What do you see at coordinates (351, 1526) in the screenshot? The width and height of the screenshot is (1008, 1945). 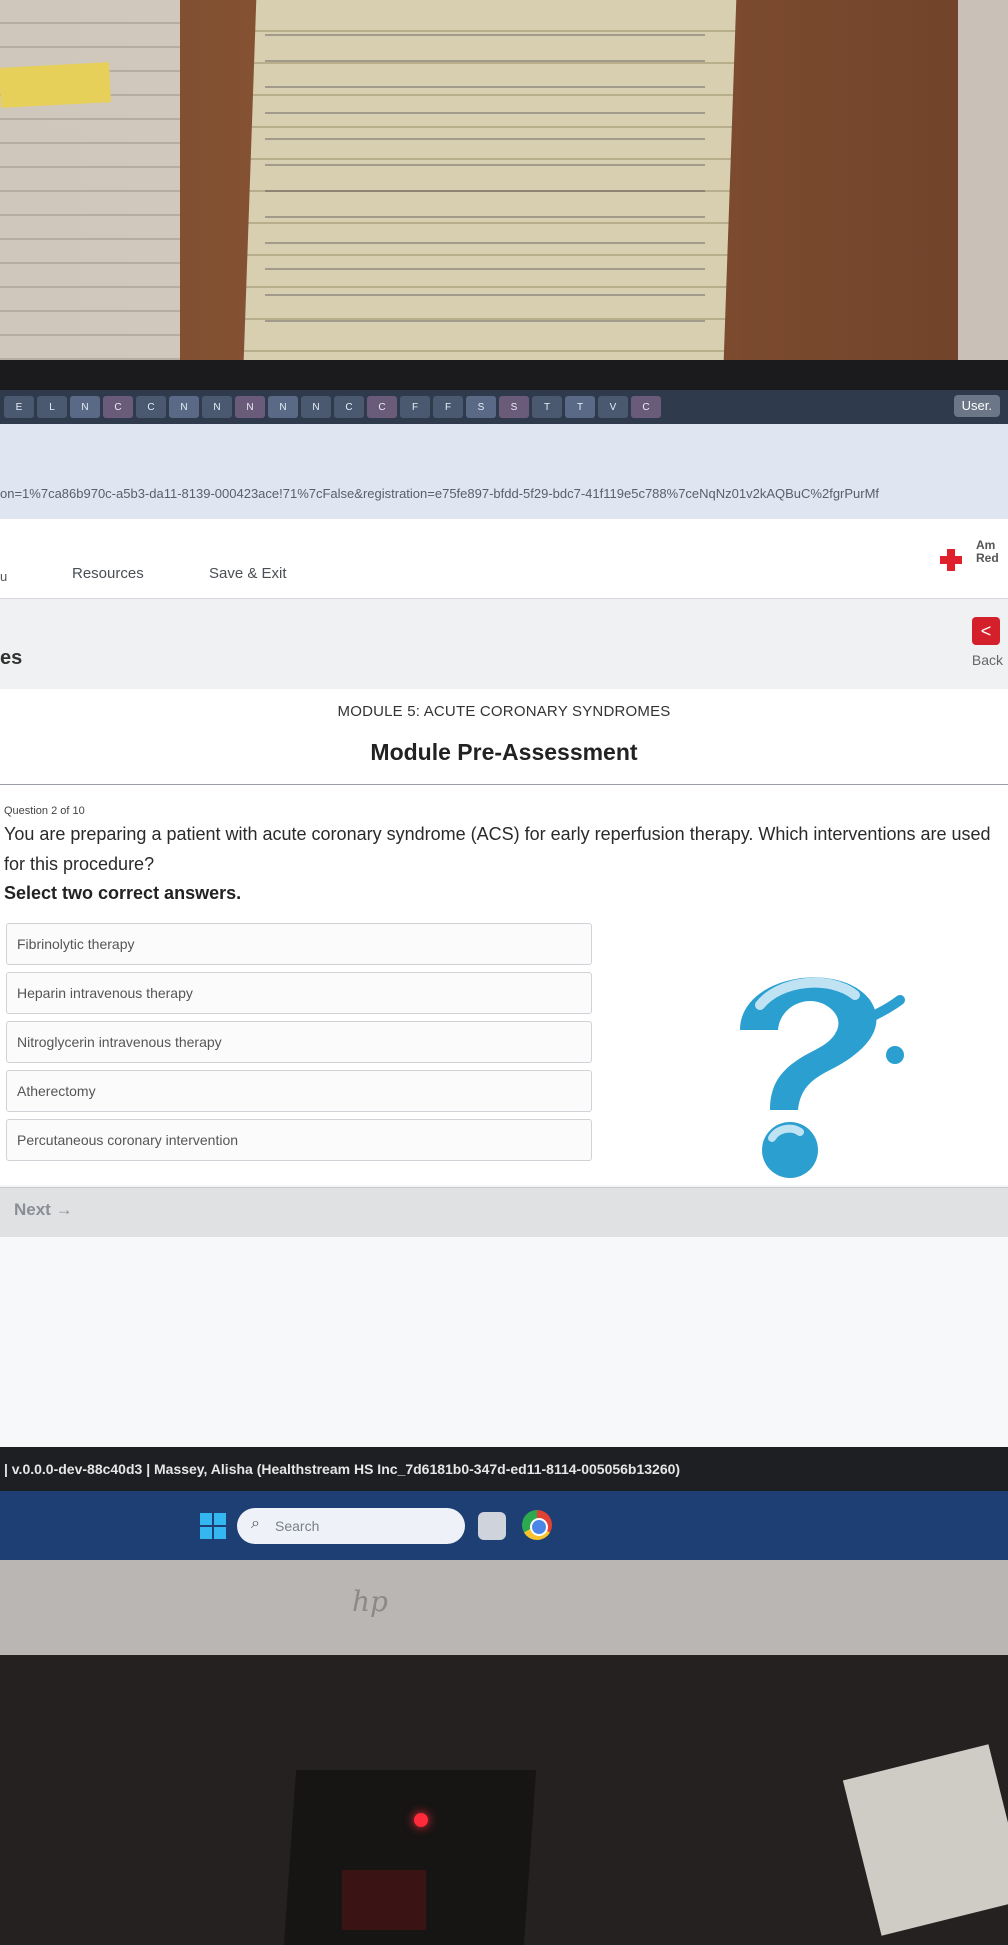 I see `taskbar-search-input: ⌕ Search` at bounding box center [351, 1526].